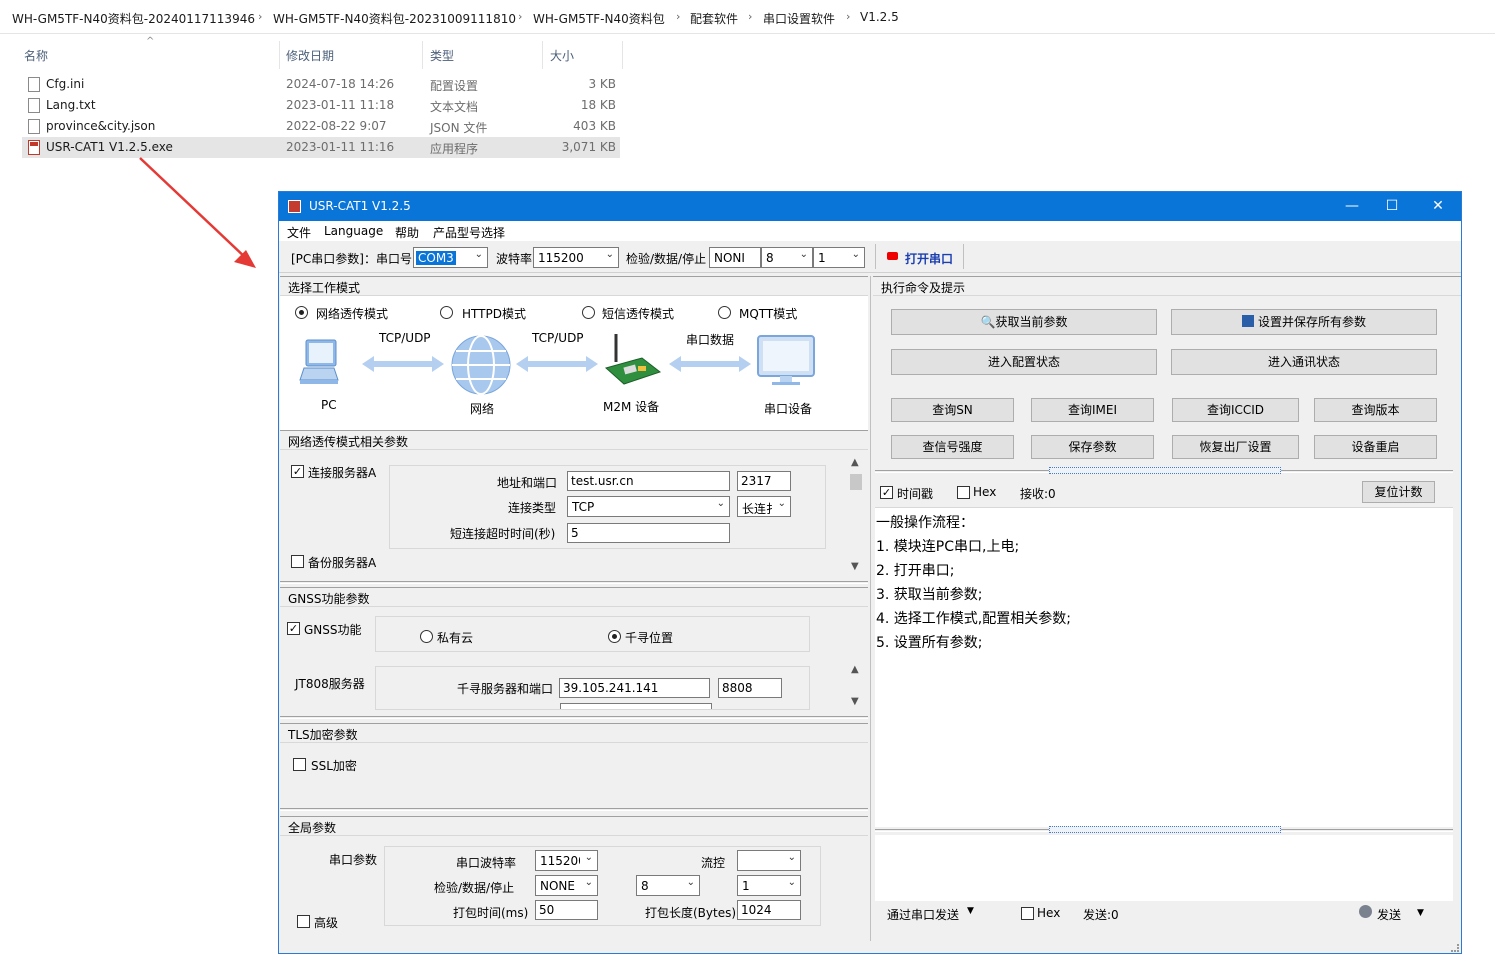 This screenshot has width=1495, height=969. I want to click on global-stopbits-select: 1 ⌄, so click(769, 885).